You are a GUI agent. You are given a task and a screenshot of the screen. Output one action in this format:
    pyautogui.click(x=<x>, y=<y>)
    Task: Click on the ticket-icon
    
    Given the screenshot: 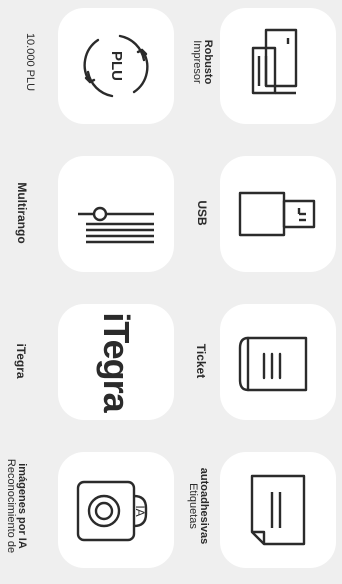 What is the action you would take?
    pyautogui.click(x=273, y=364)
    